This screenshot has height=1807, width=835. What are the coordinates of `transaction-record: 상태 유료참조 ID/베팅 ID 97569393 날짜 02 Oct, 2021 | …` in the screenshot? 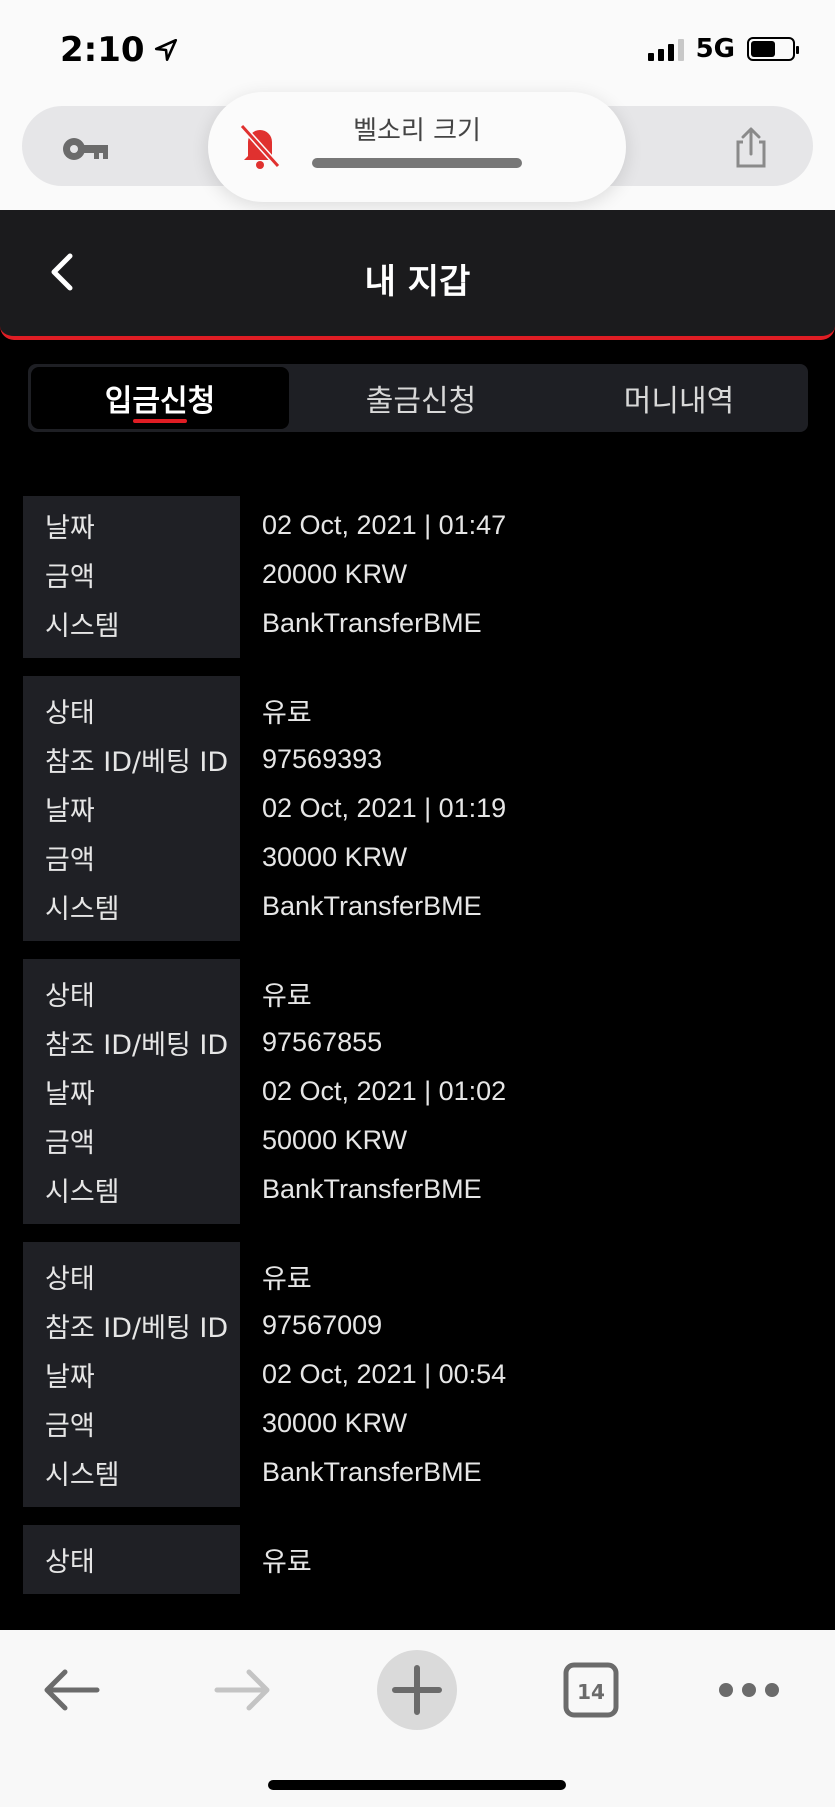 It's located at (417, 808).